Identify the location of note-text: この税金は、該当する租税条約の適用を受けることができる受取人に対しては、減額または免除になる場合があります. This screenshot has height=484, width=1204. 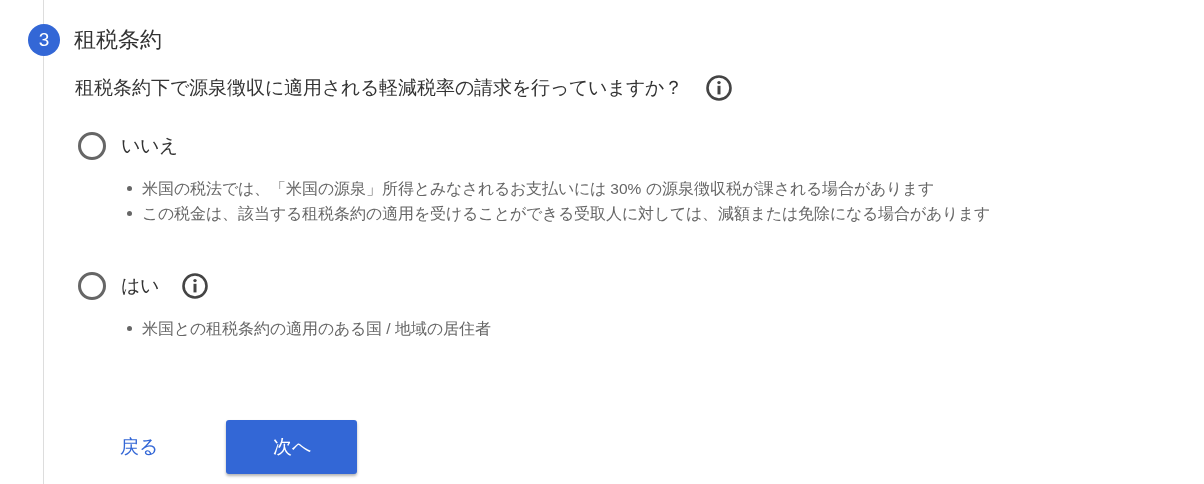
(566, 214).